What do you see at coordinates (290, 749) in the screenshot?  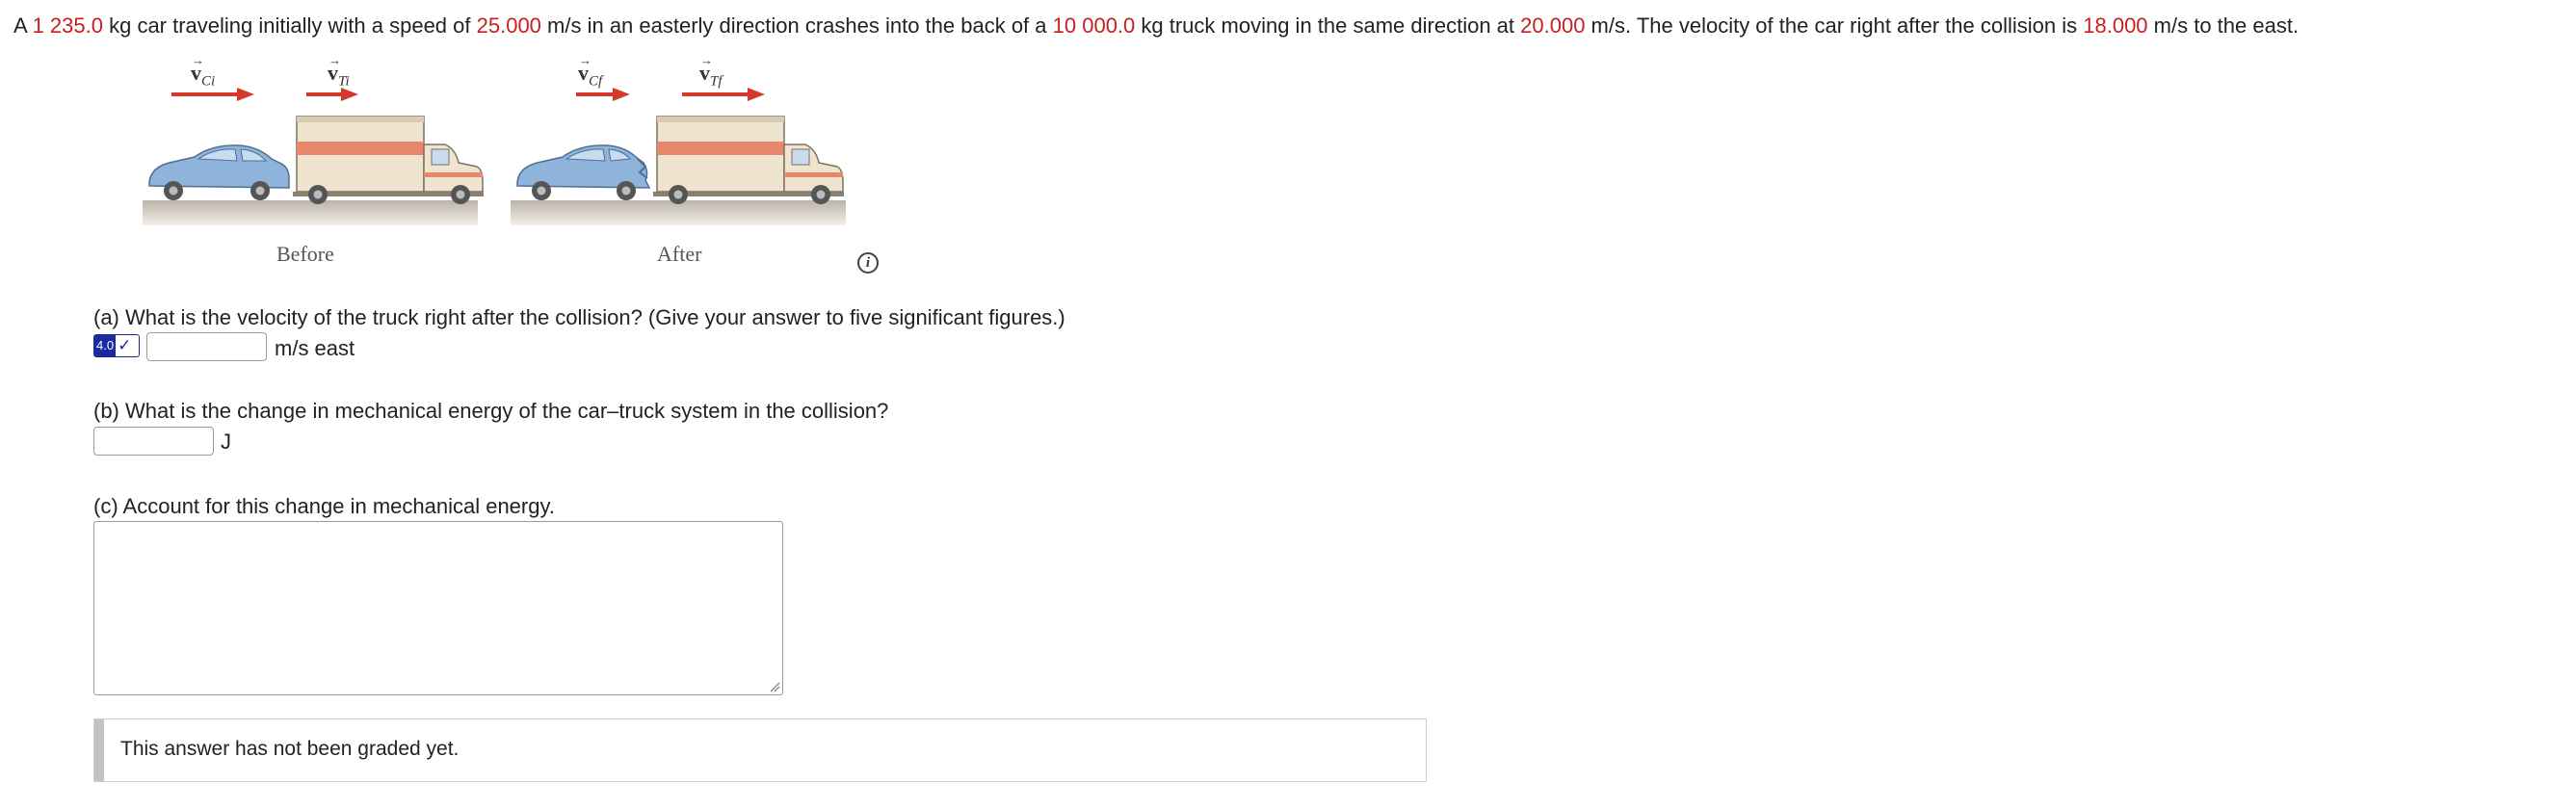 I see `grading-status-text: This answer has not been graded yet.` at bounding box center [290, 749].